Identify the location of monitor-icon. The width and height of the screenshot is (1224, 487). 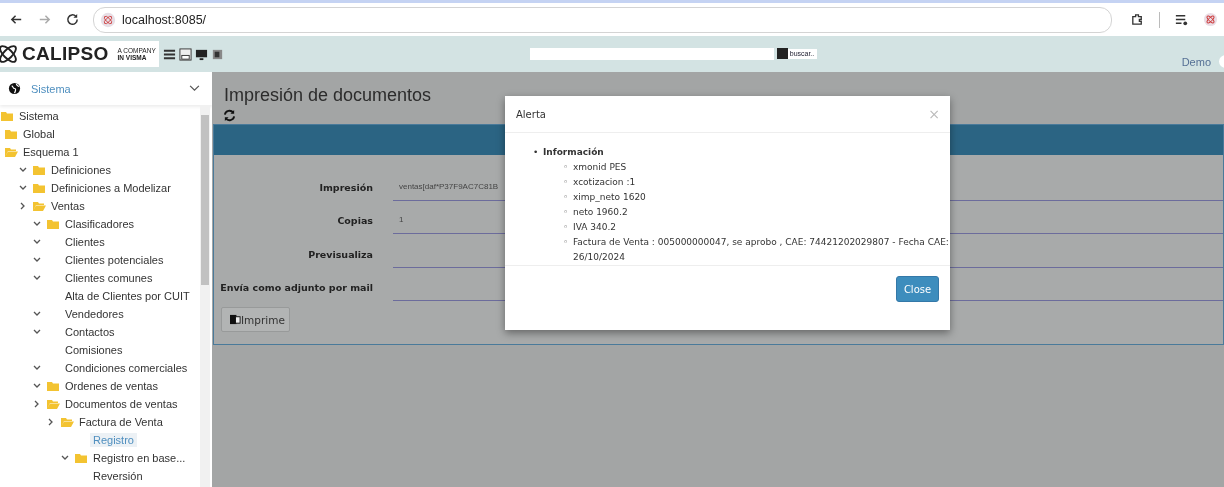
(201, 54).